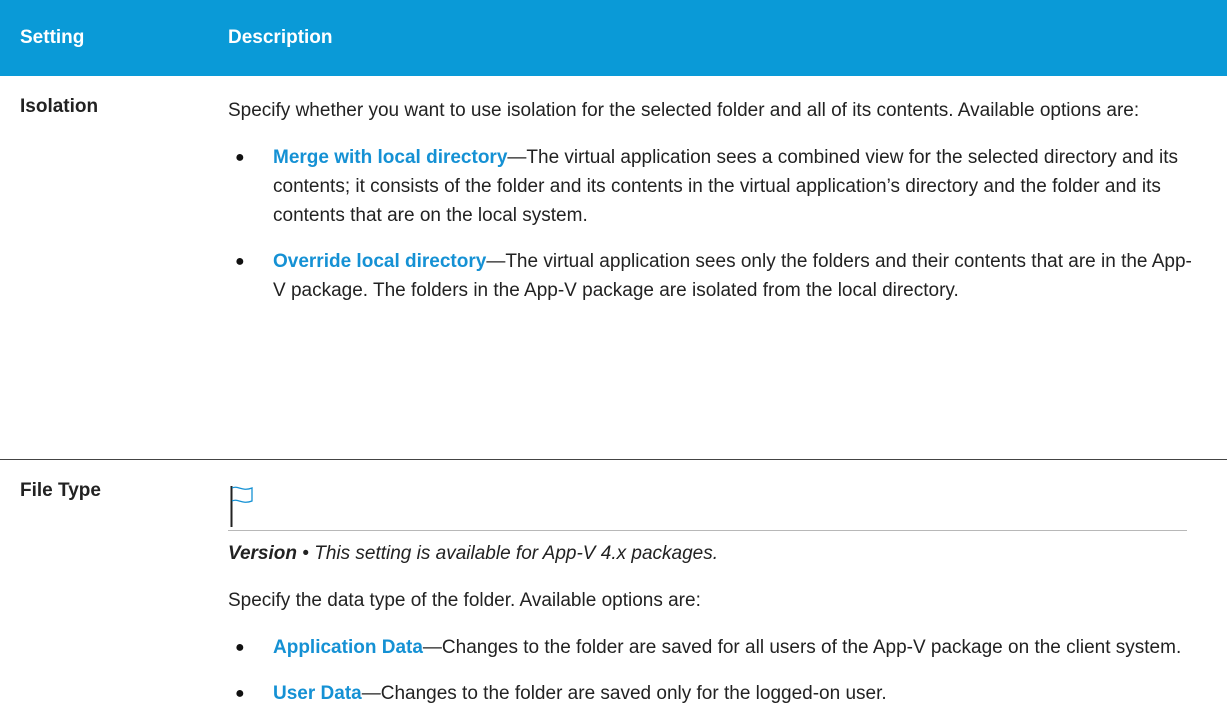  Describe the element at coordinates (317, 693) in the screenshot. I see `option-term: User Data` at that location.